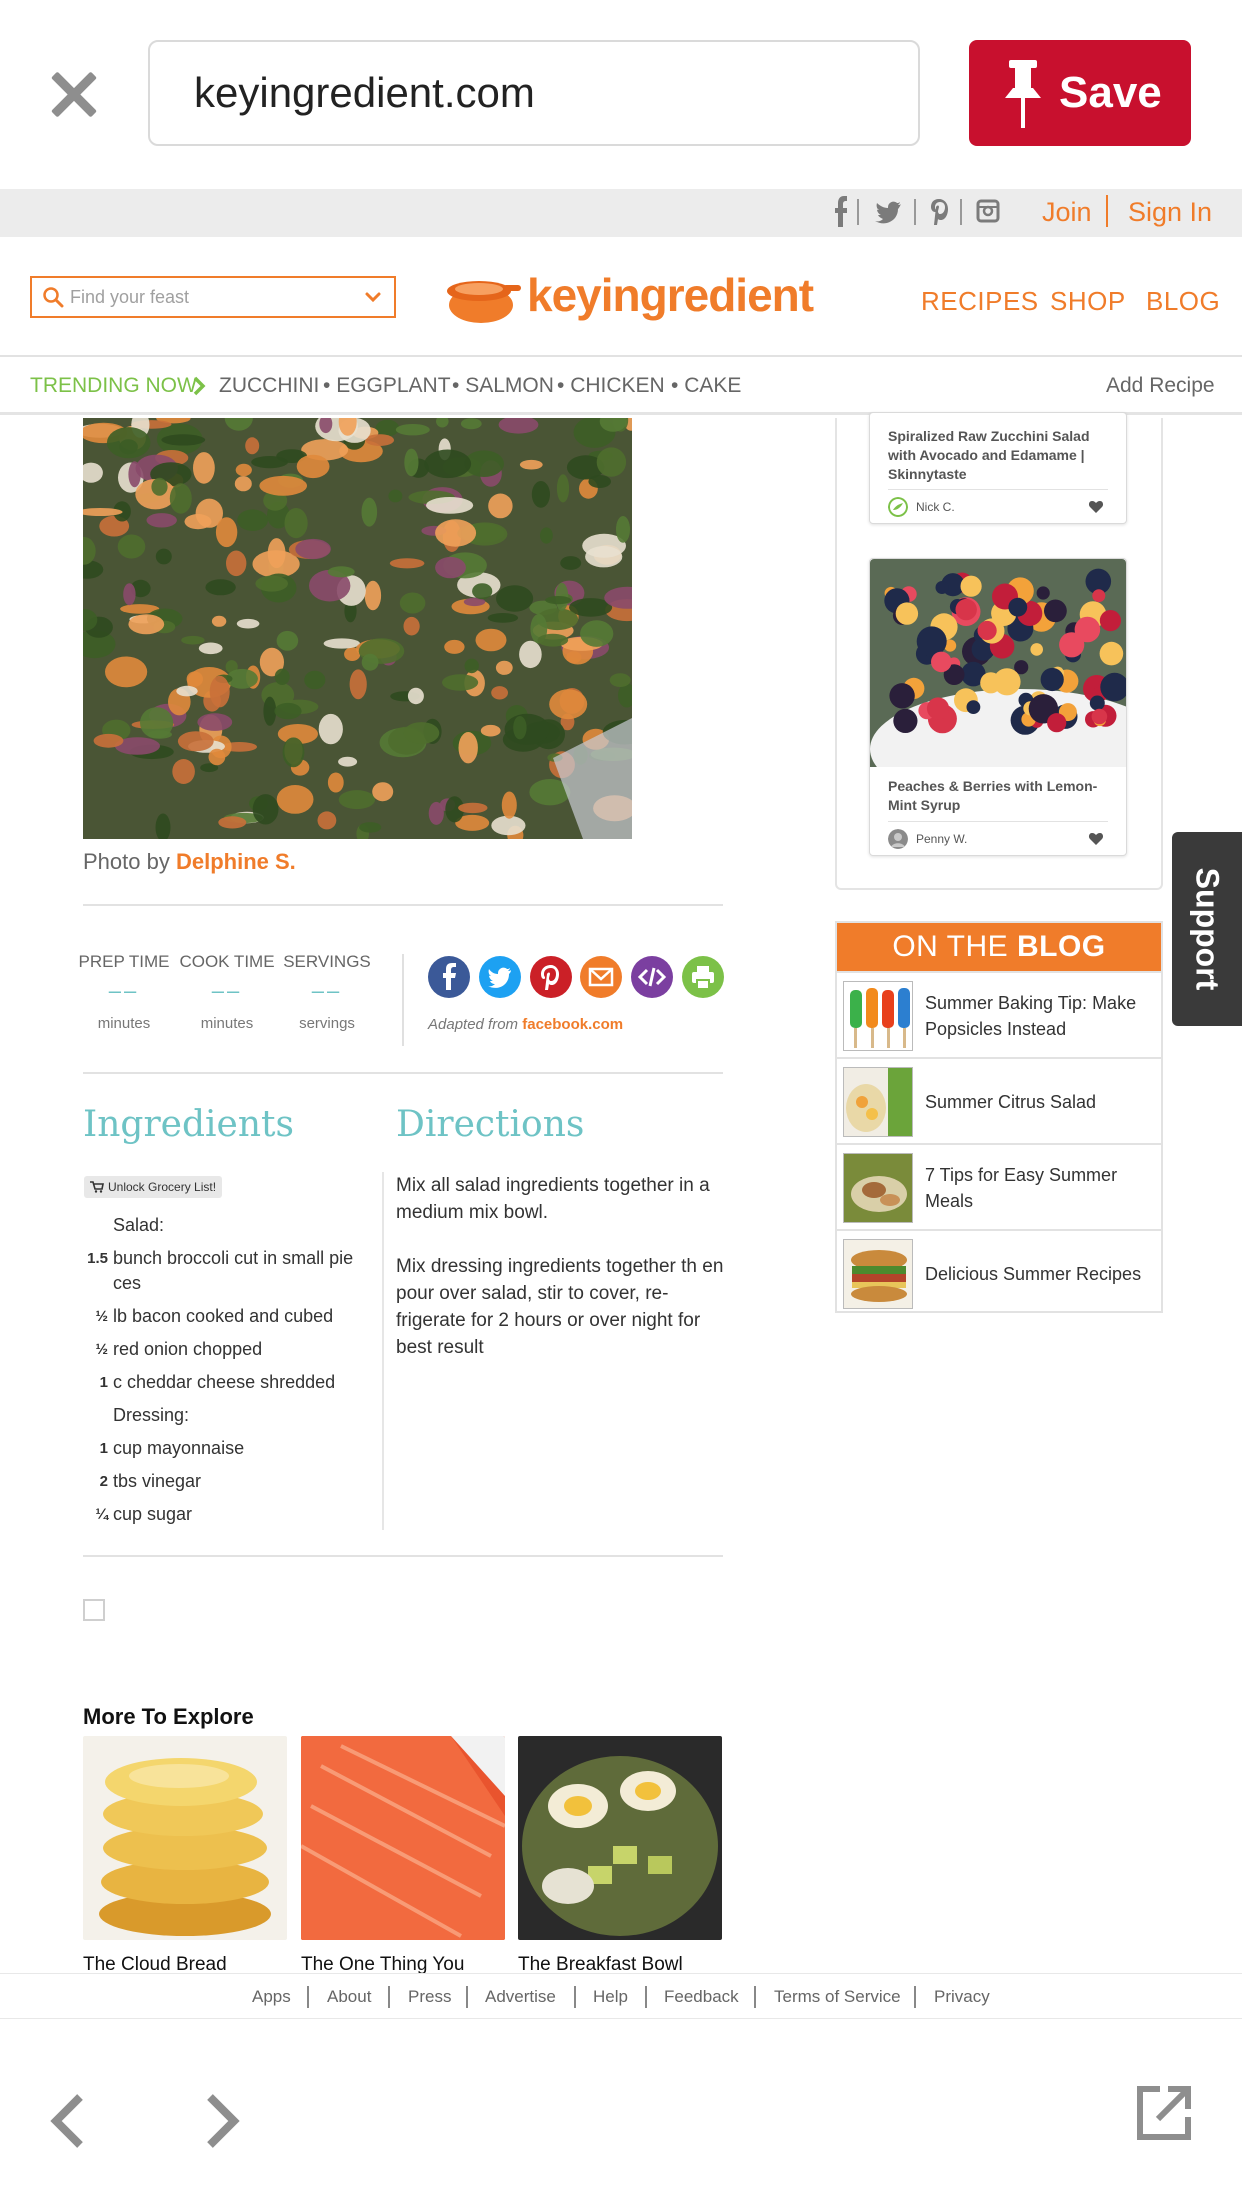 The height and width of the screenshot is (2208, 1242). Describe the element at coordinates (551, 977) in the screenshot. I see `pinterest-share-icon` at that location.